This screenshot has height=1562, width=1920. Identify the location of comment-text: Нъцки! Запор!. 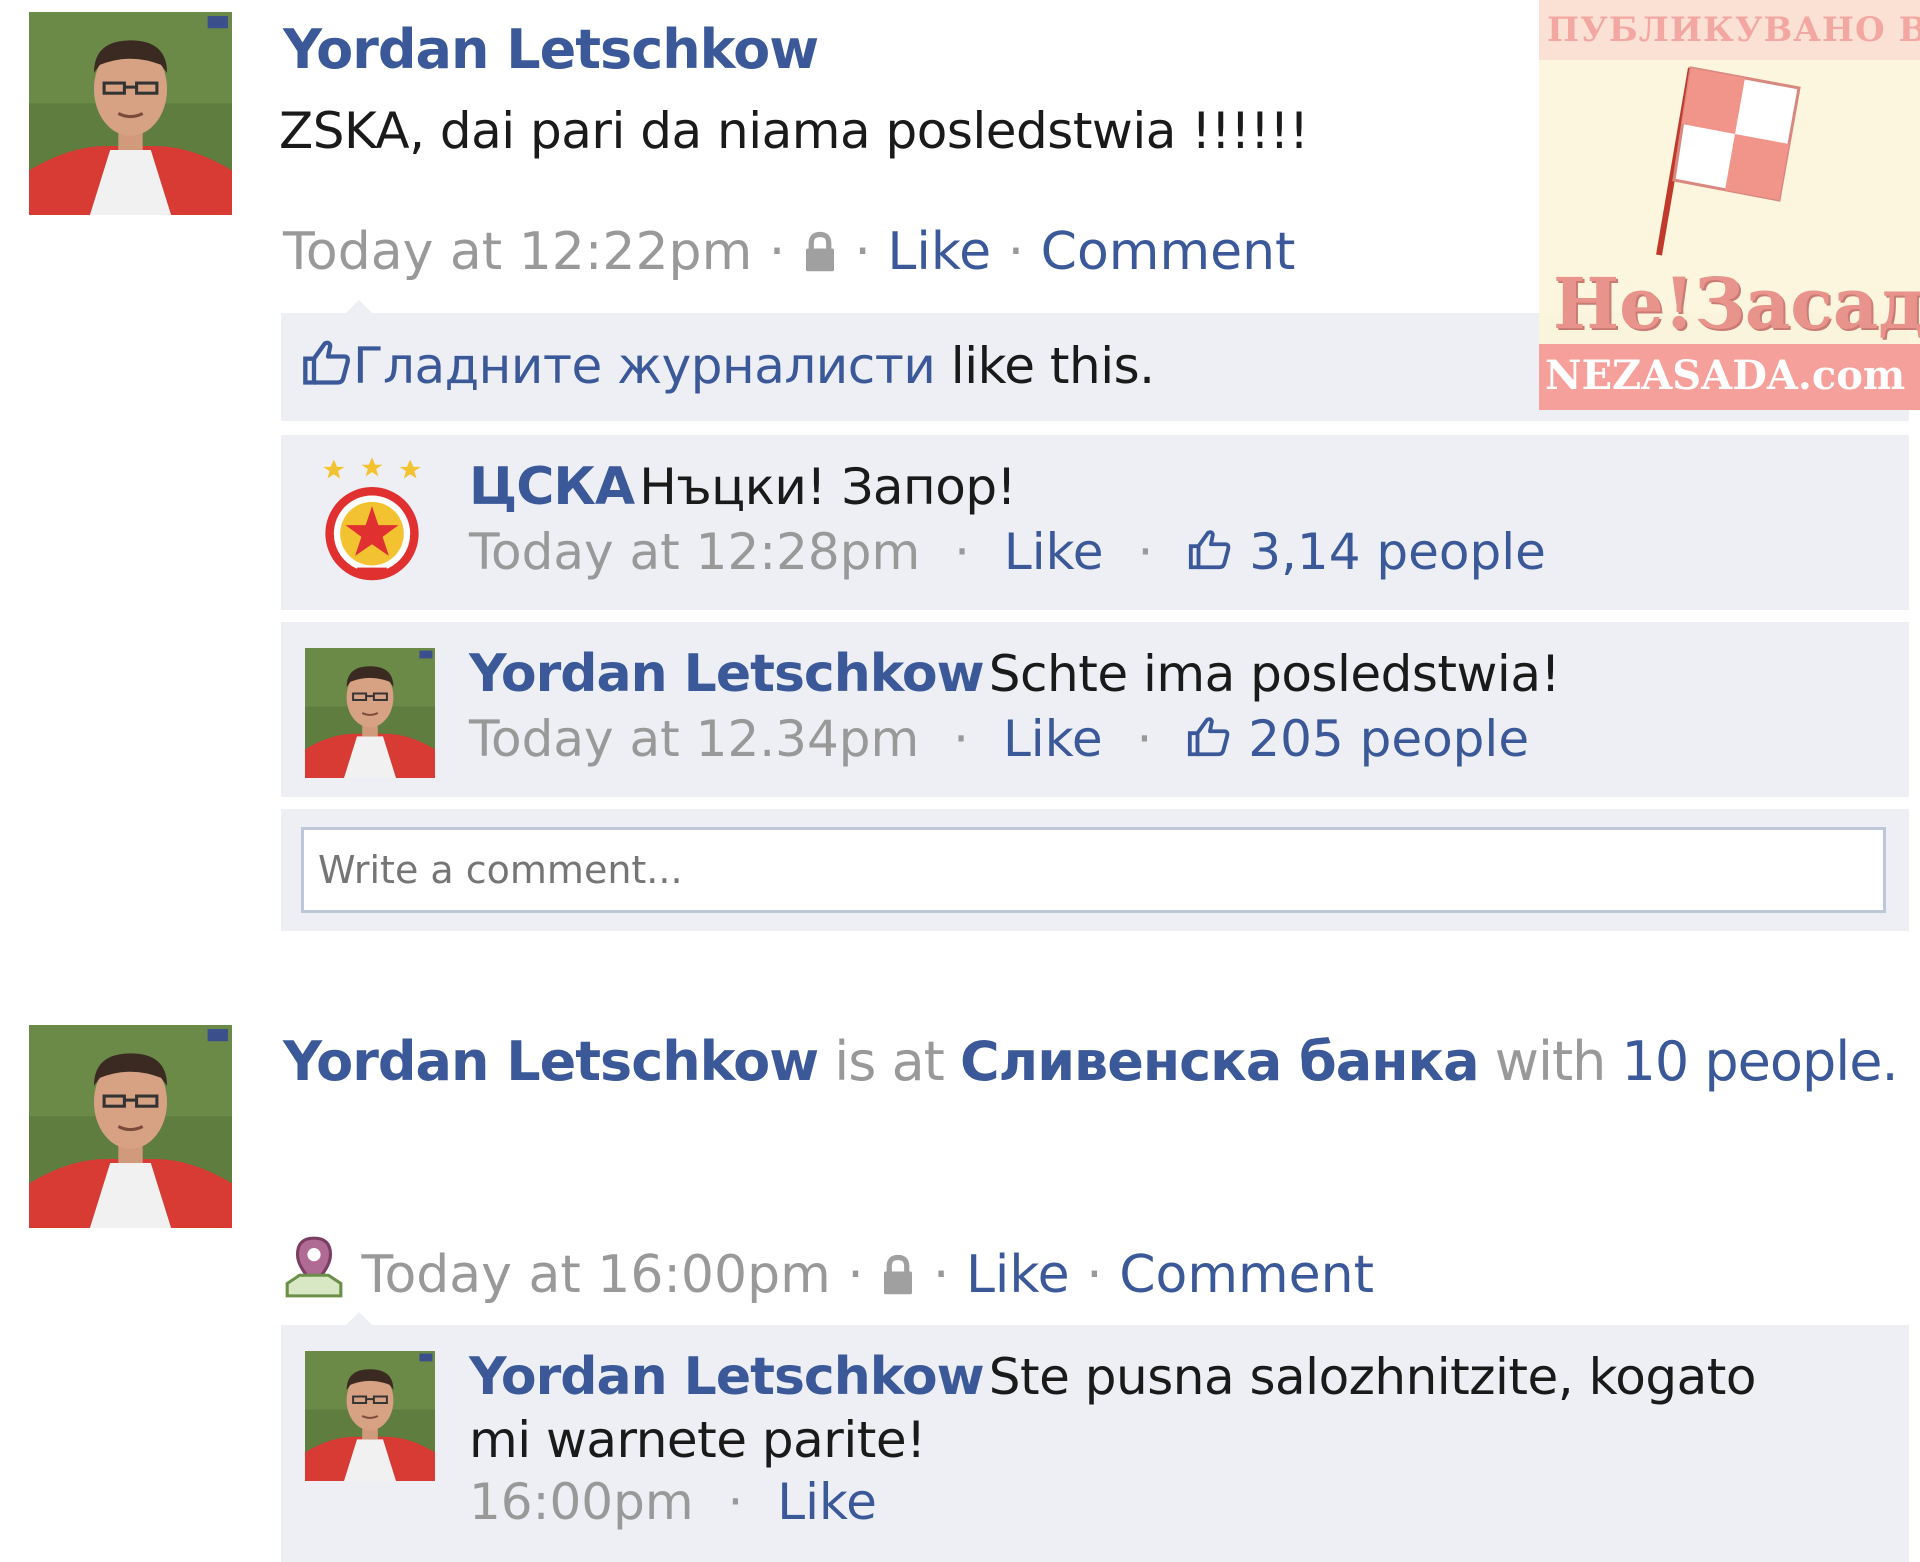
(828, 487).